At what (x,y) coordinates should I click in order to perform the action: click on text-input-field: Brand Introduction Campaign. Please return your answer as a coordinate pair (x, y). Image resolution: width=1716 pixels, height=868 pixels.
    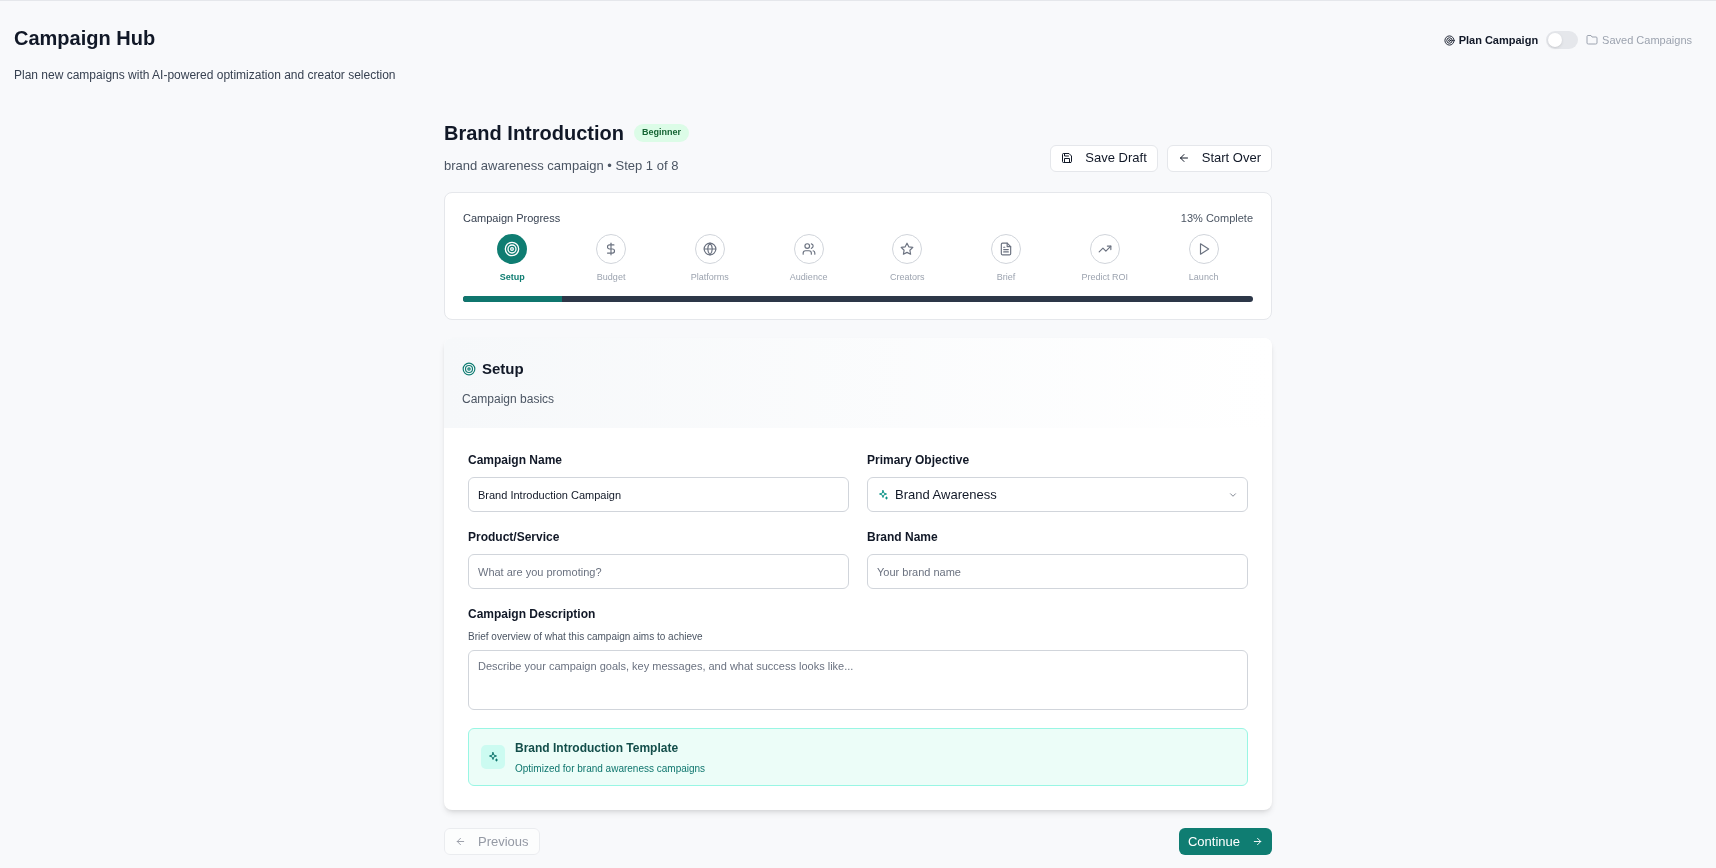
    Looking at the image, I should click on (658, 494).